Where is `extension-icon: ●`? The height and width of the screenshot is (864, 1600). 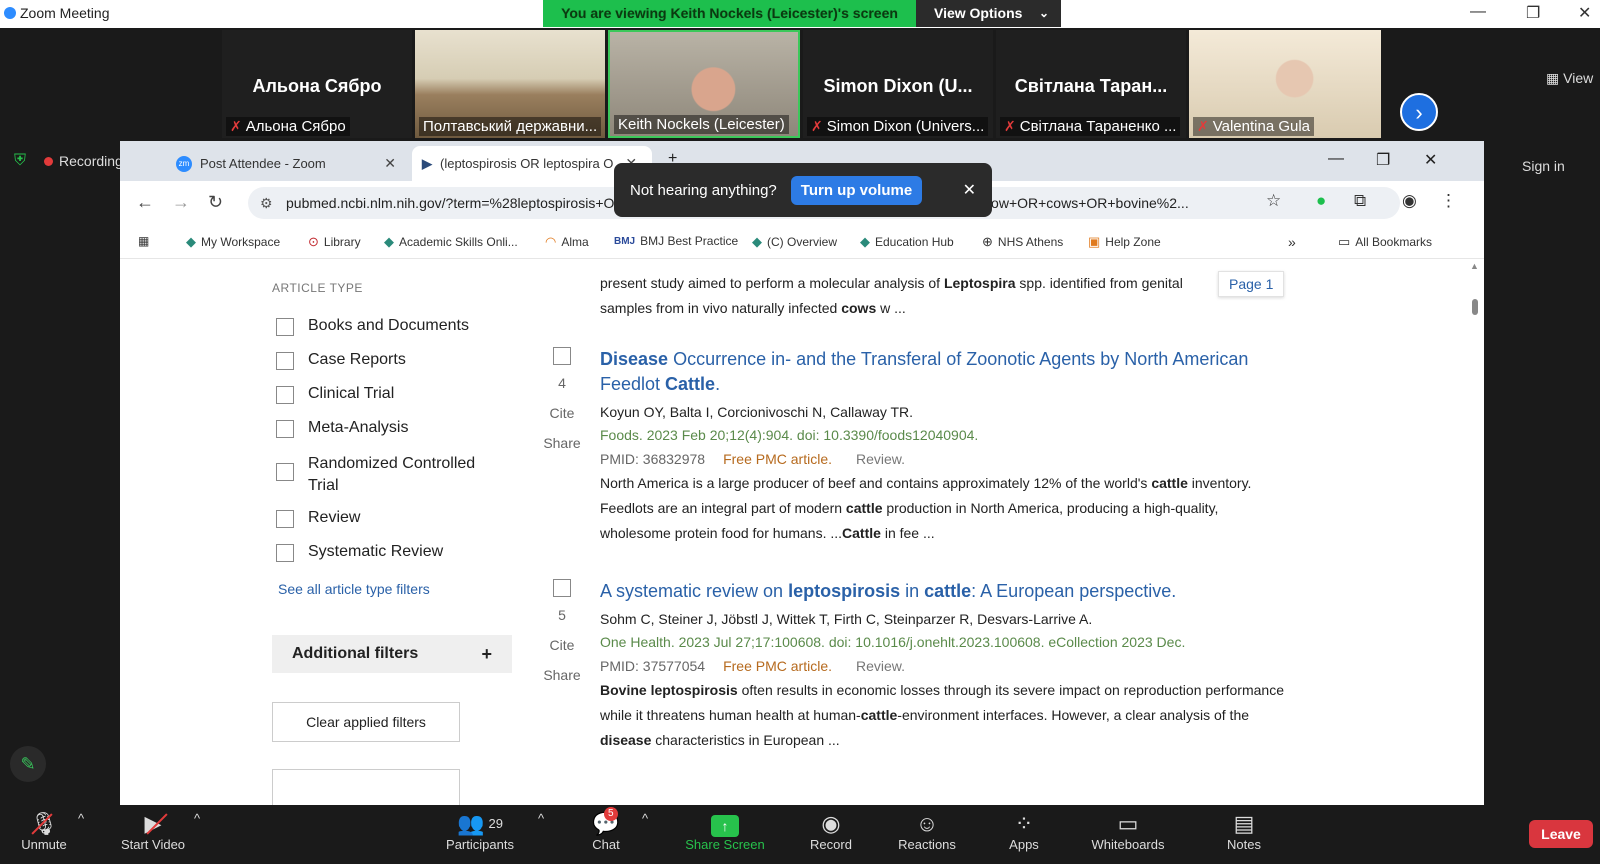
extension-icon: ● is located at coordinates (1321, 201).